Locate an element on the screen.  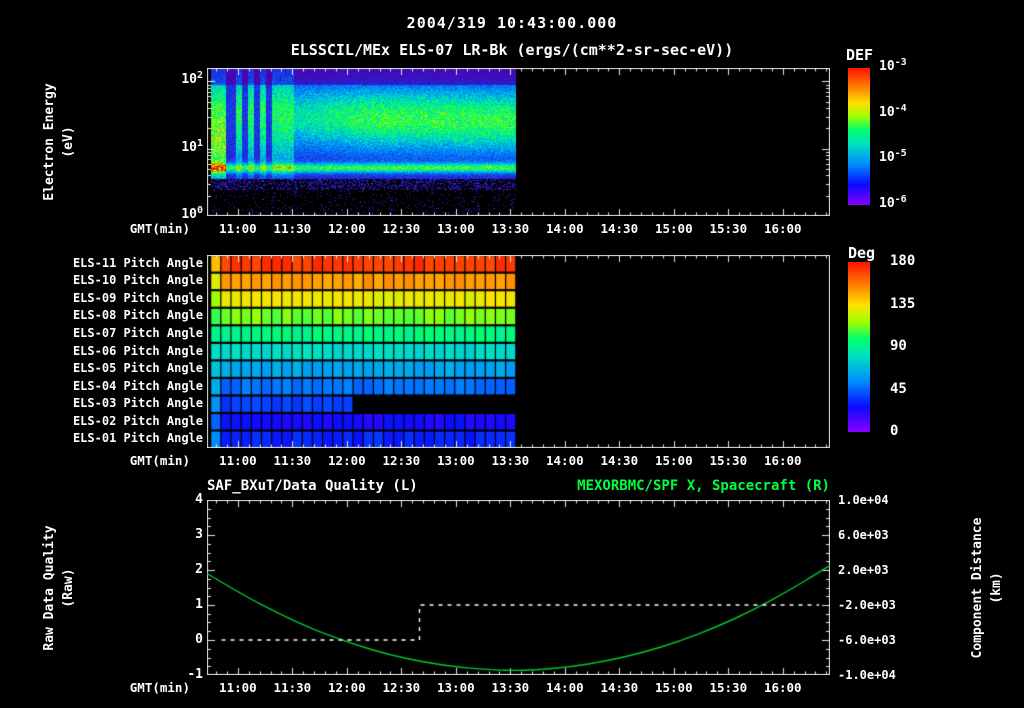
pitch-row-label: ELS-08 Pitch Angle is located at coordinates (137, 315).